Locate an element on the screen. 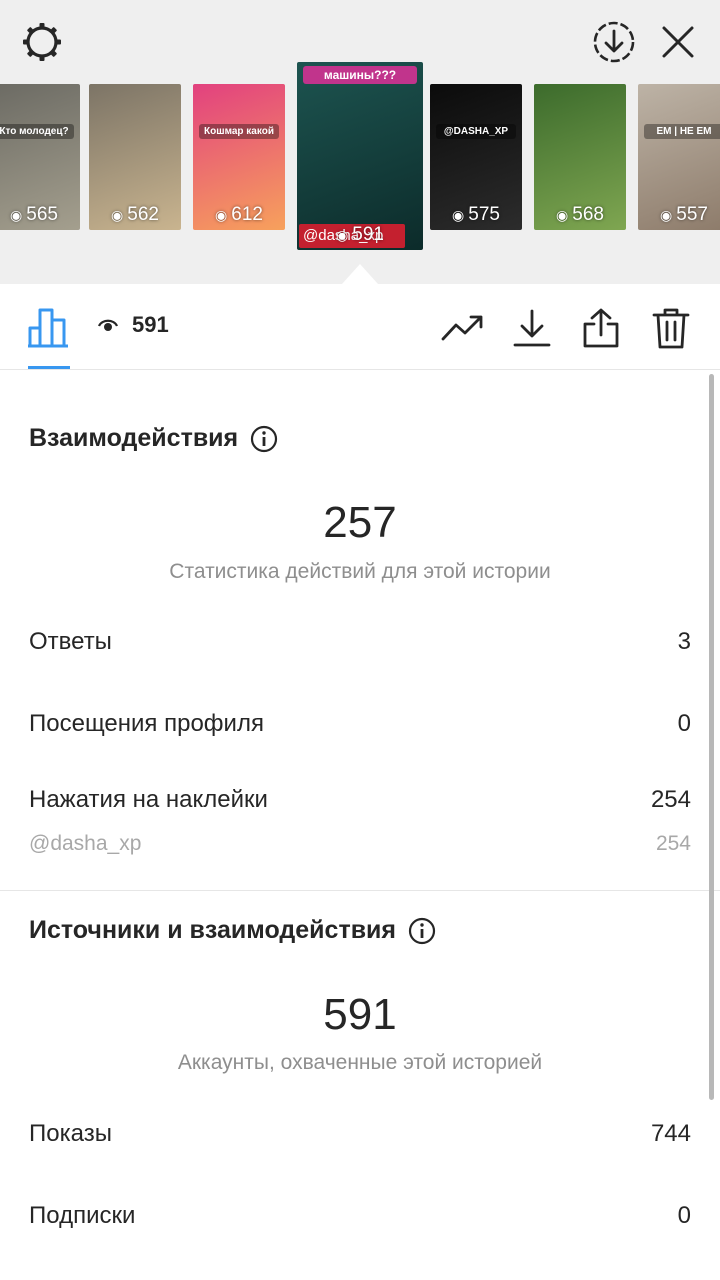 Image resolution: width=720 pixels, height=1280 pixels. views-count: 557 is located at coordinates (692, 214).